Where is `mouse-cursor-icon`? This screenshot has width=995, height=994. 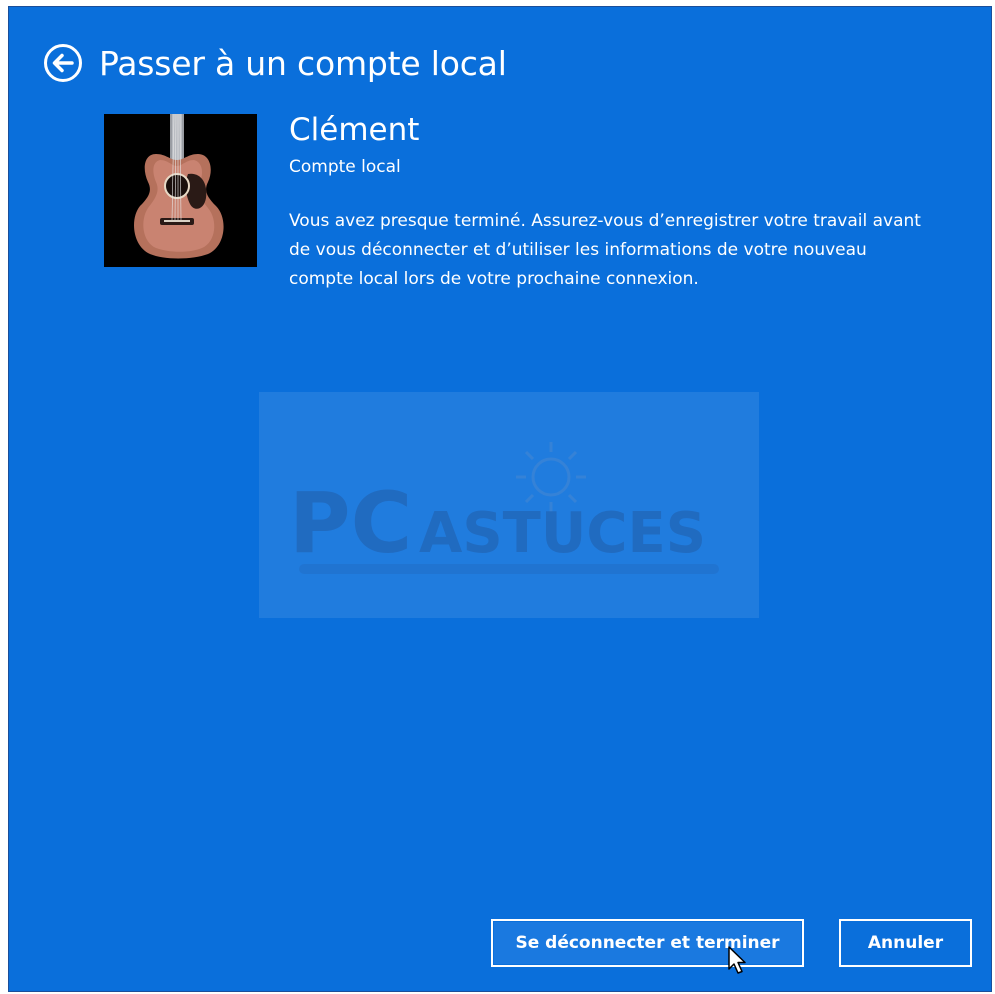
mouse-cursor-icon is located at coordinates (737, 960).